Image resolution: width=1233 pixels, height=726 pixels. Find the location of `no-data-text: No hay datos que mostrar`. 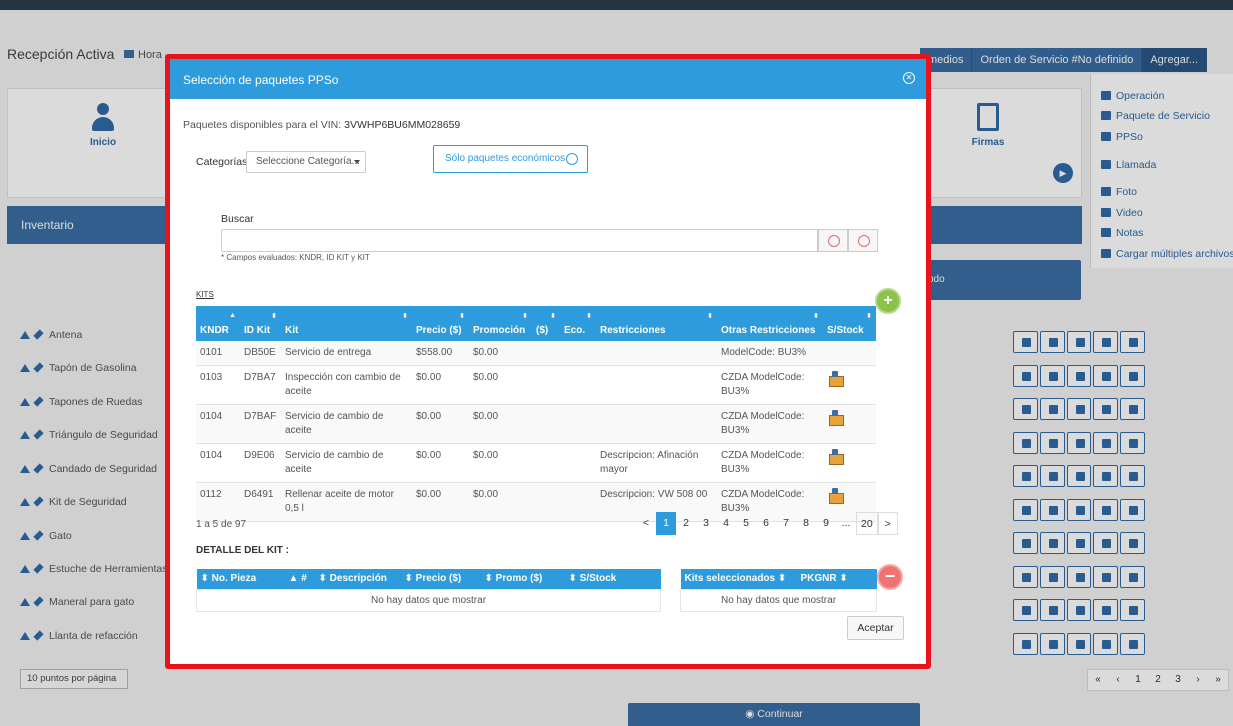

no-data-text: No hay datos que mostrar is located at coordinates (428, 600).